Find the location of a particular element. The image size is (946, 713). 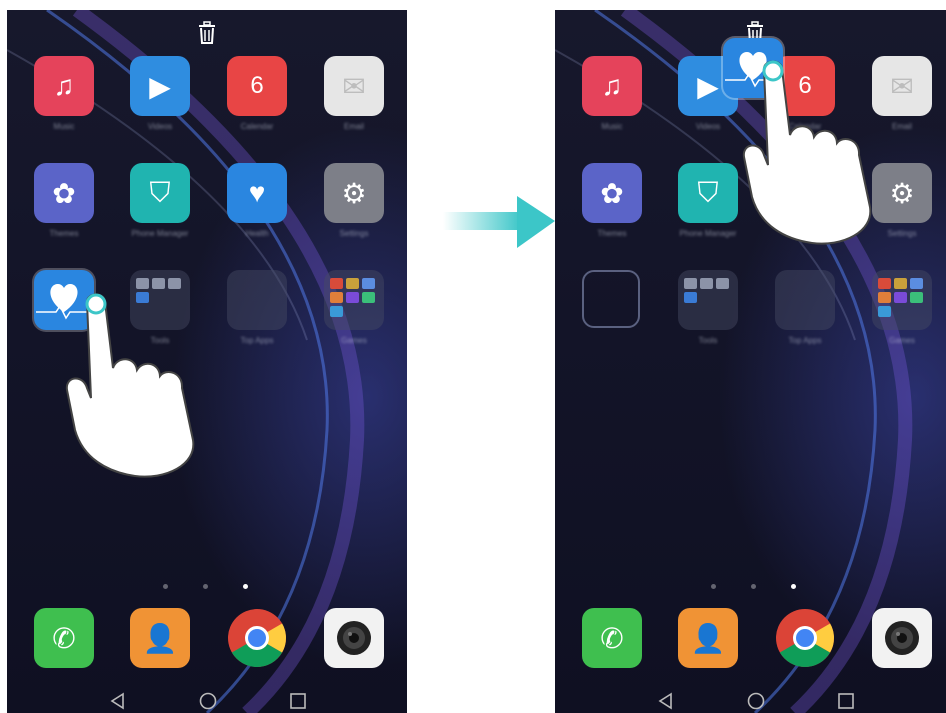

app-icon-calendar: 6 is located at coordinates (257, 86).